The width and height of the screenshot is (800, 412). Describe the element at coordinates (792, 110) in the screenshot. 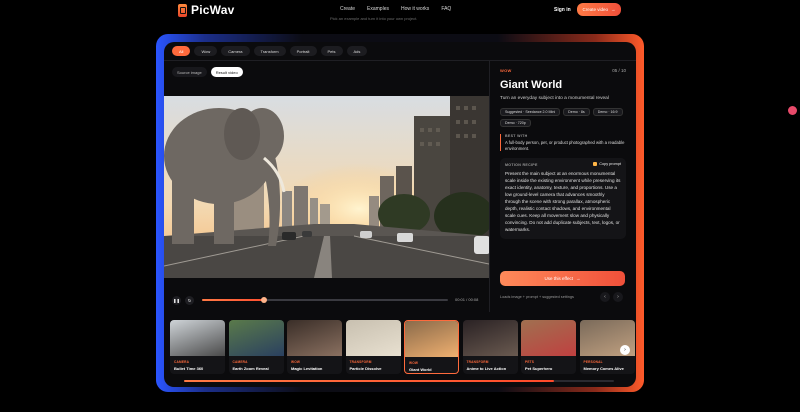

I see `floating-help-icon` at that location.